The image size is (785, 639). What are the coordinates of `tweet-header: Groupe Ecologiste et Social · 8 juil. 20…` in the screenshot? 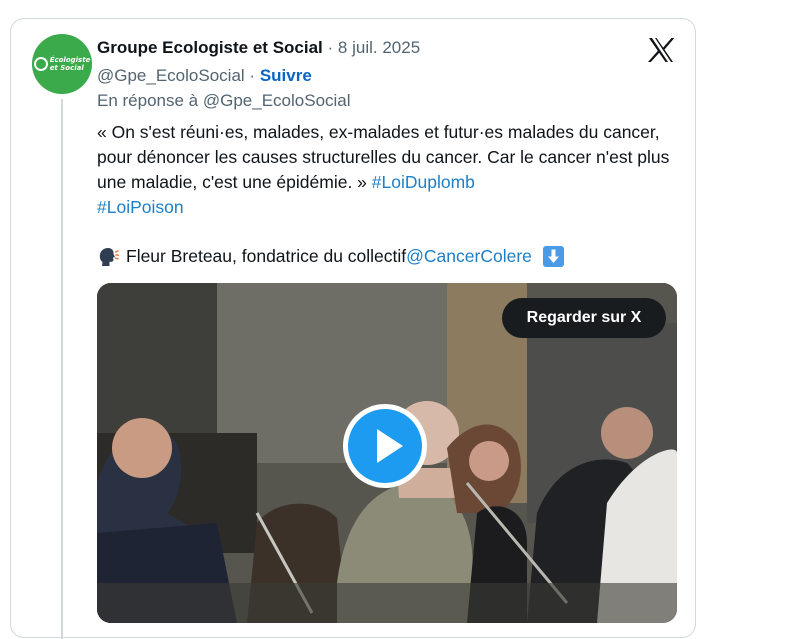 It's located at (258, 48).